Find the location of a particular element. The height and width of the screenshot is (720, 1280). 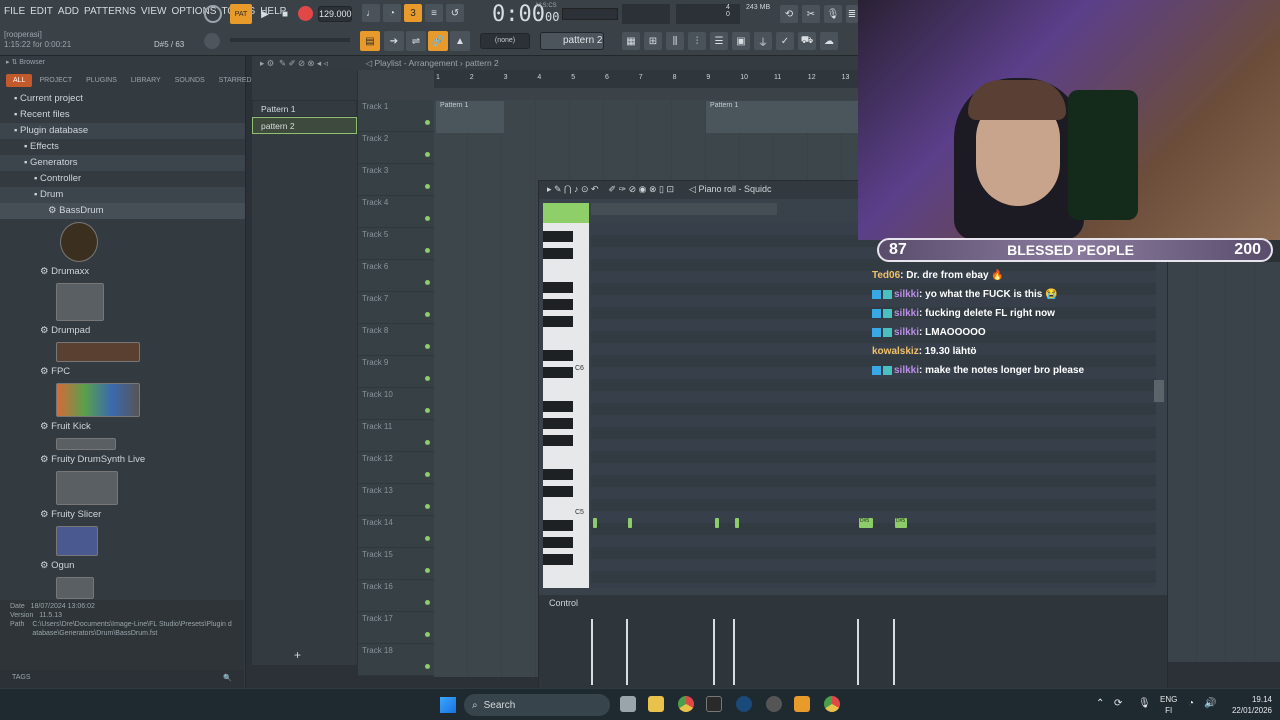

chat-username: silkki is located at coordinates (906, 294).